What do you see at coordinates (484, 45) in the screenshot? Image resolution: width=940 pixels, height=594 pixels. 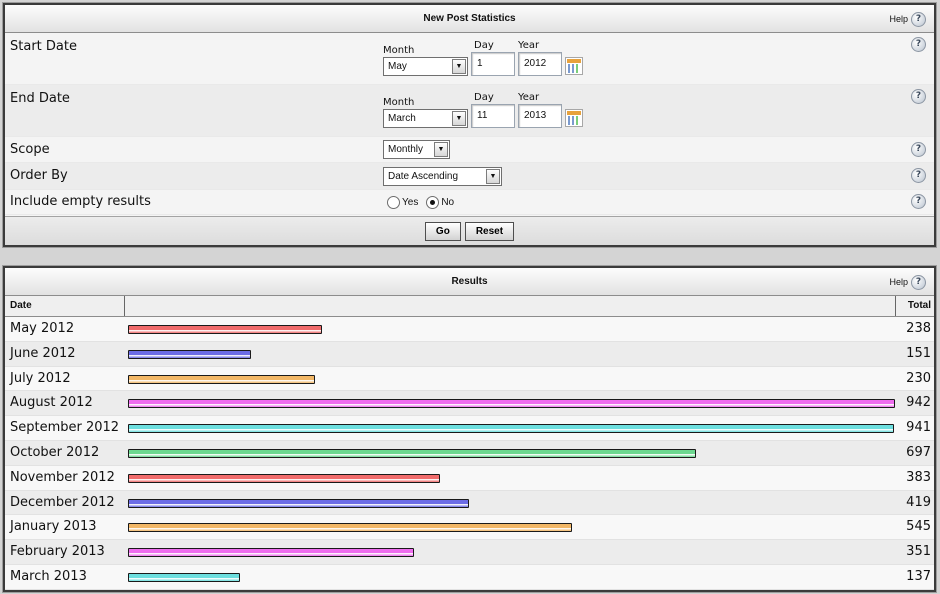 I see `start-day-caption: Day` at bounding box center [484, 45].